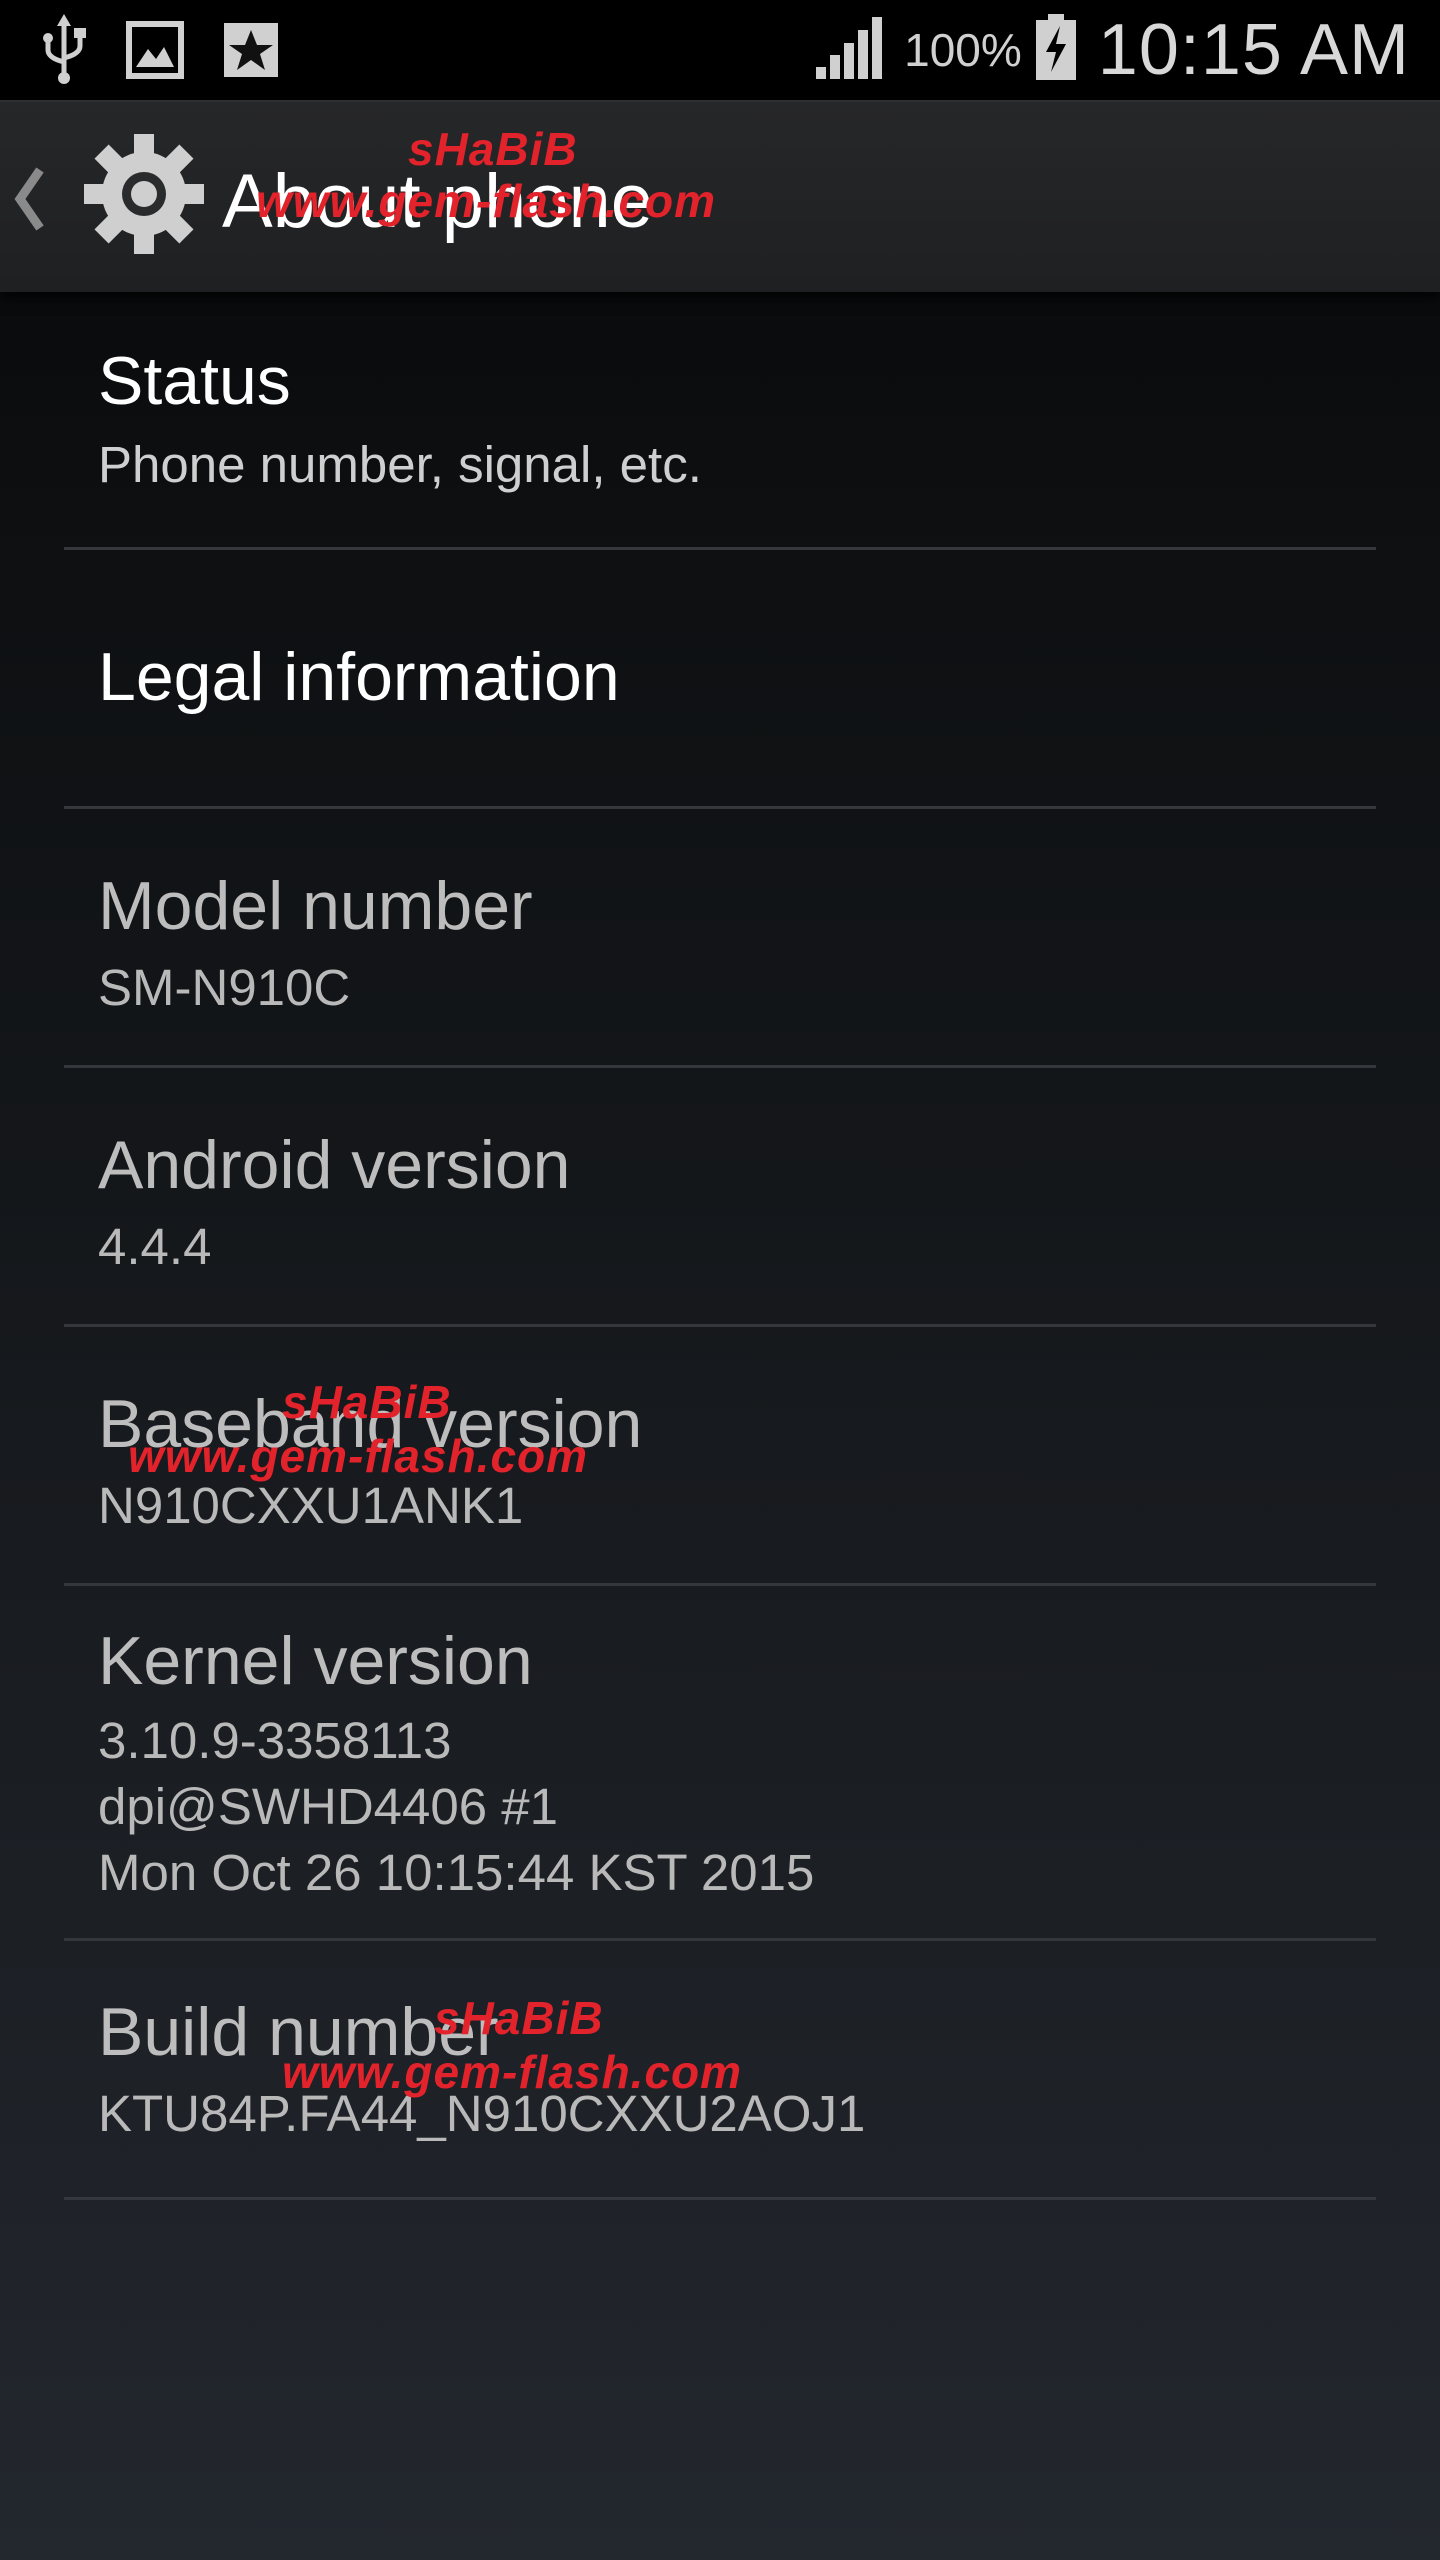 This screenshot has width=1440, height=2560. I want to click on notification-icons, so click(179, 52).